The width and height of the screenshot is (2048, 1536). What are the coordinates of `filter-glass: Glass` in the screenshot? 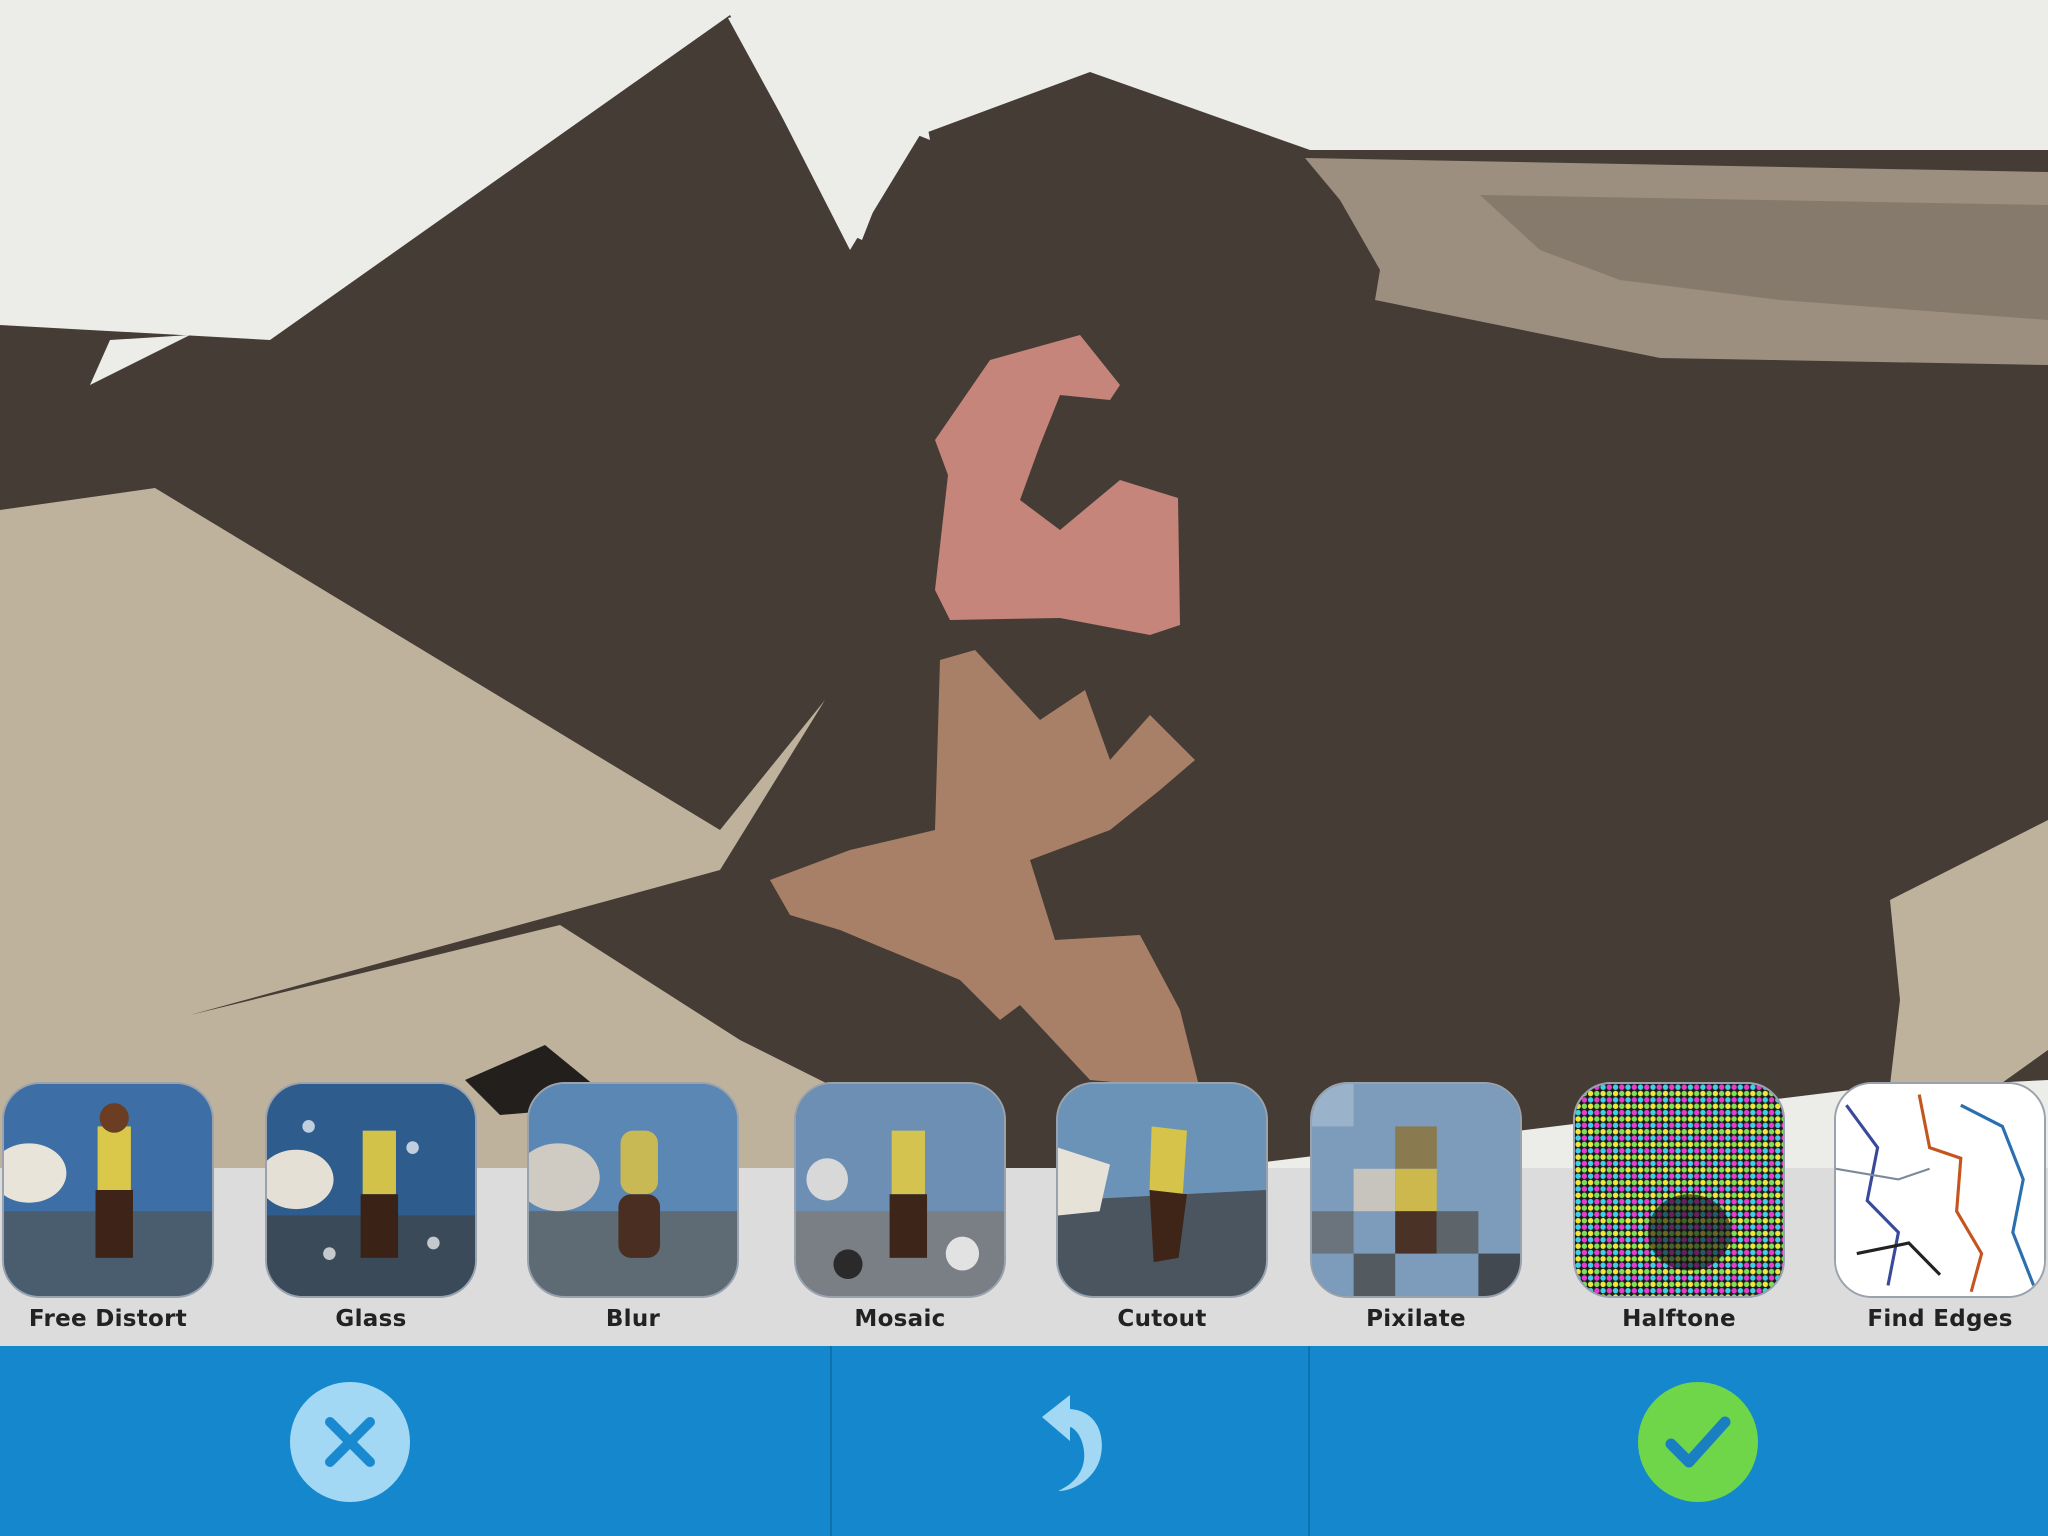 It's located at (371, 1207).